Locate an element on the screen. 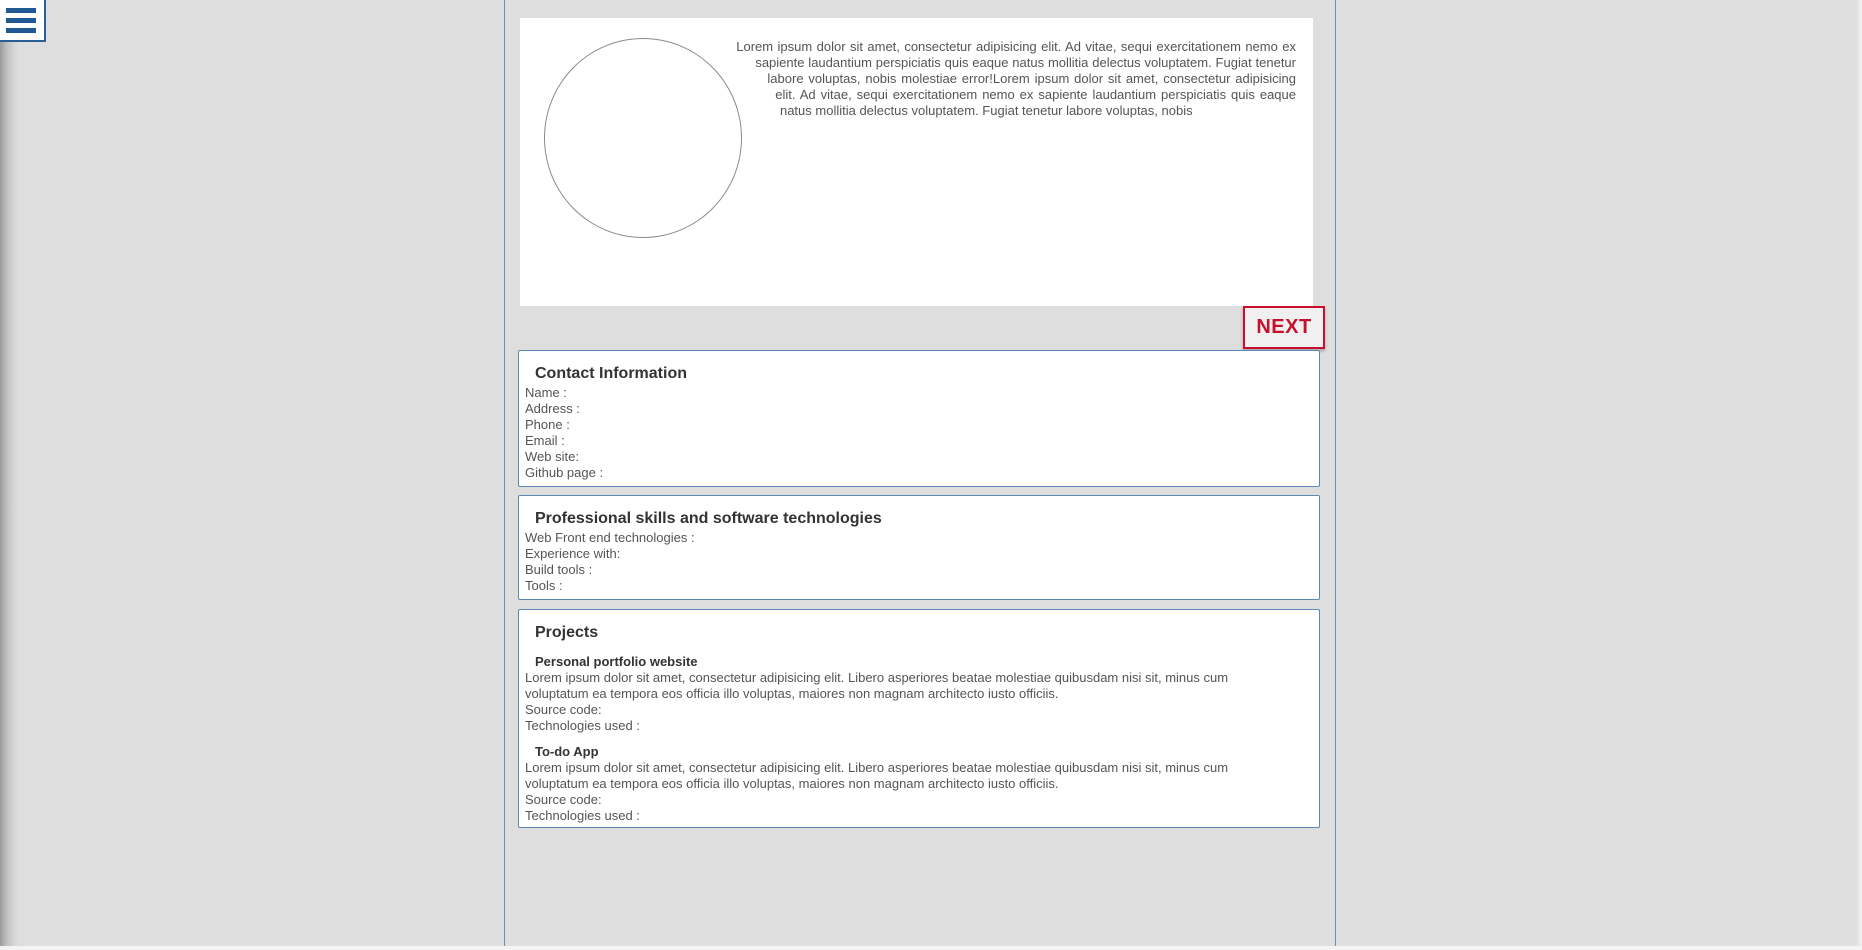 The height and width of the screenshot is (950, 1862). contact-title: Contact Information is located at coordinates (611, 373).